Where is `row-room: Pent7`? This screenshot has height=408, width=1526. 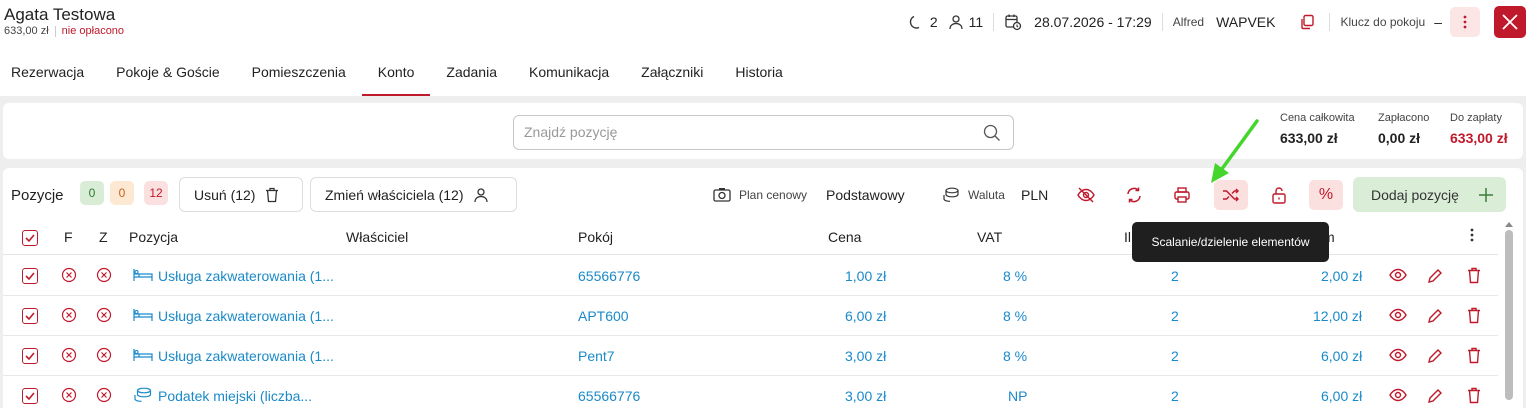 row-room: Pent7 is located at coordinates (596, 356).